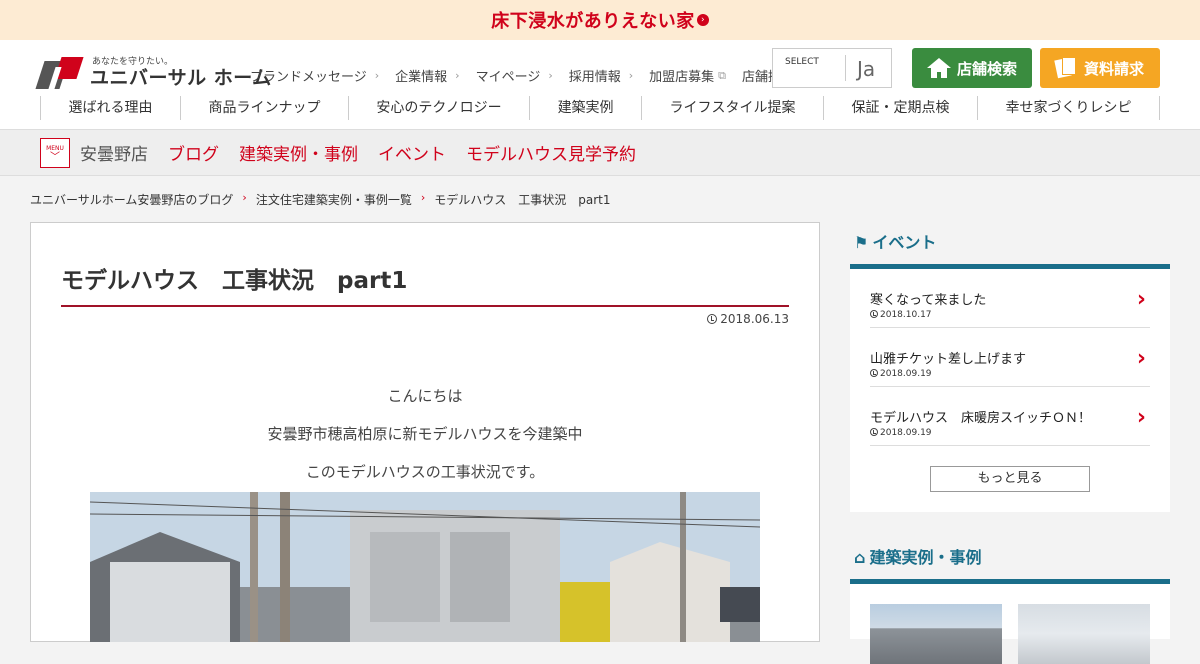 The image size is (1200, 664). I want to click on nav-lifestyle: ライフスタイル提案, so click(732, 108).